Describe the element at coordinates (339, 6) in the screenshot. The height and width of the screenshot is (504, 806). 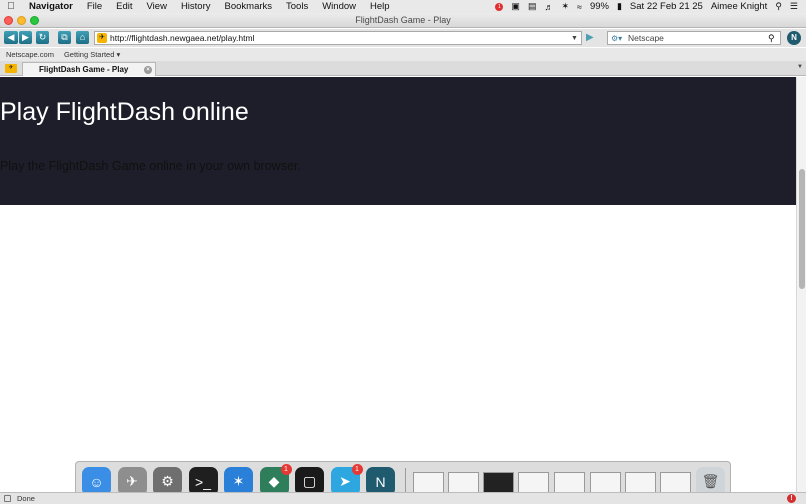
I see `menu-window: Window` at that location.